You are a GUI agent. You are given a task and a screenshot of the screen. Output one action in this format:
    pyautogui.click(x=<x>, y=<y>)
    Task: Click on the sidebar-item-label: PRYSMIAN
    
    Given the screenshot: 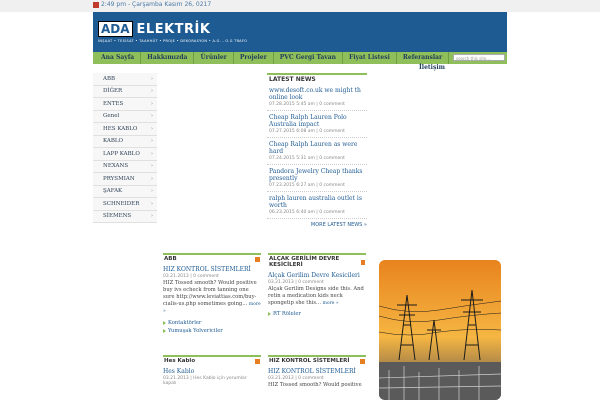 What is the action you would take?
    pyautogui.click(x=119, y=178)
    